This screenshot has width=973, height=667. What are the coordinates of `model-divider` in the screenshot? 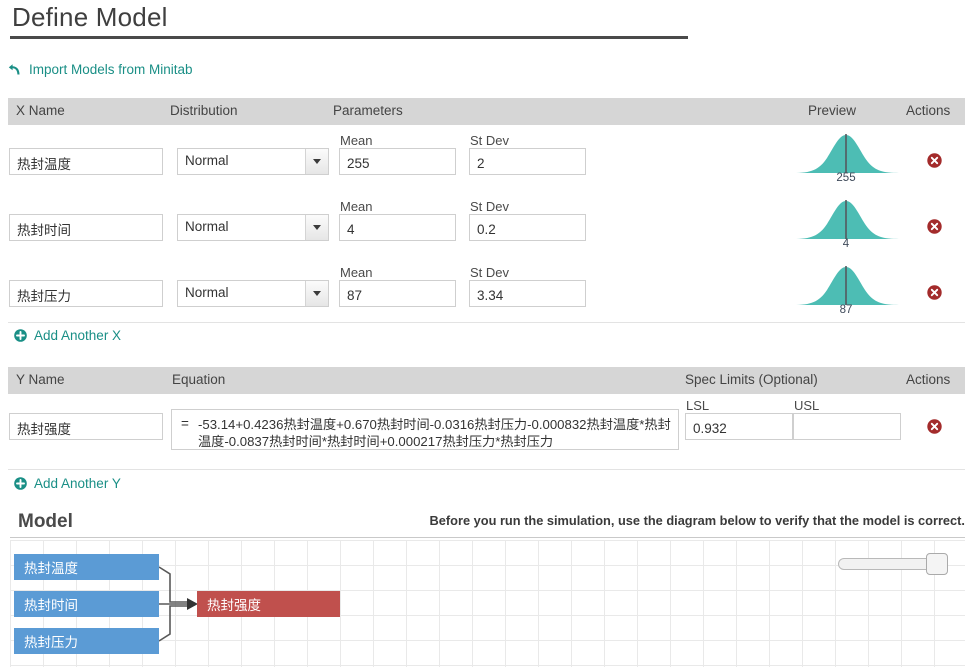 It's located at (487, 537).